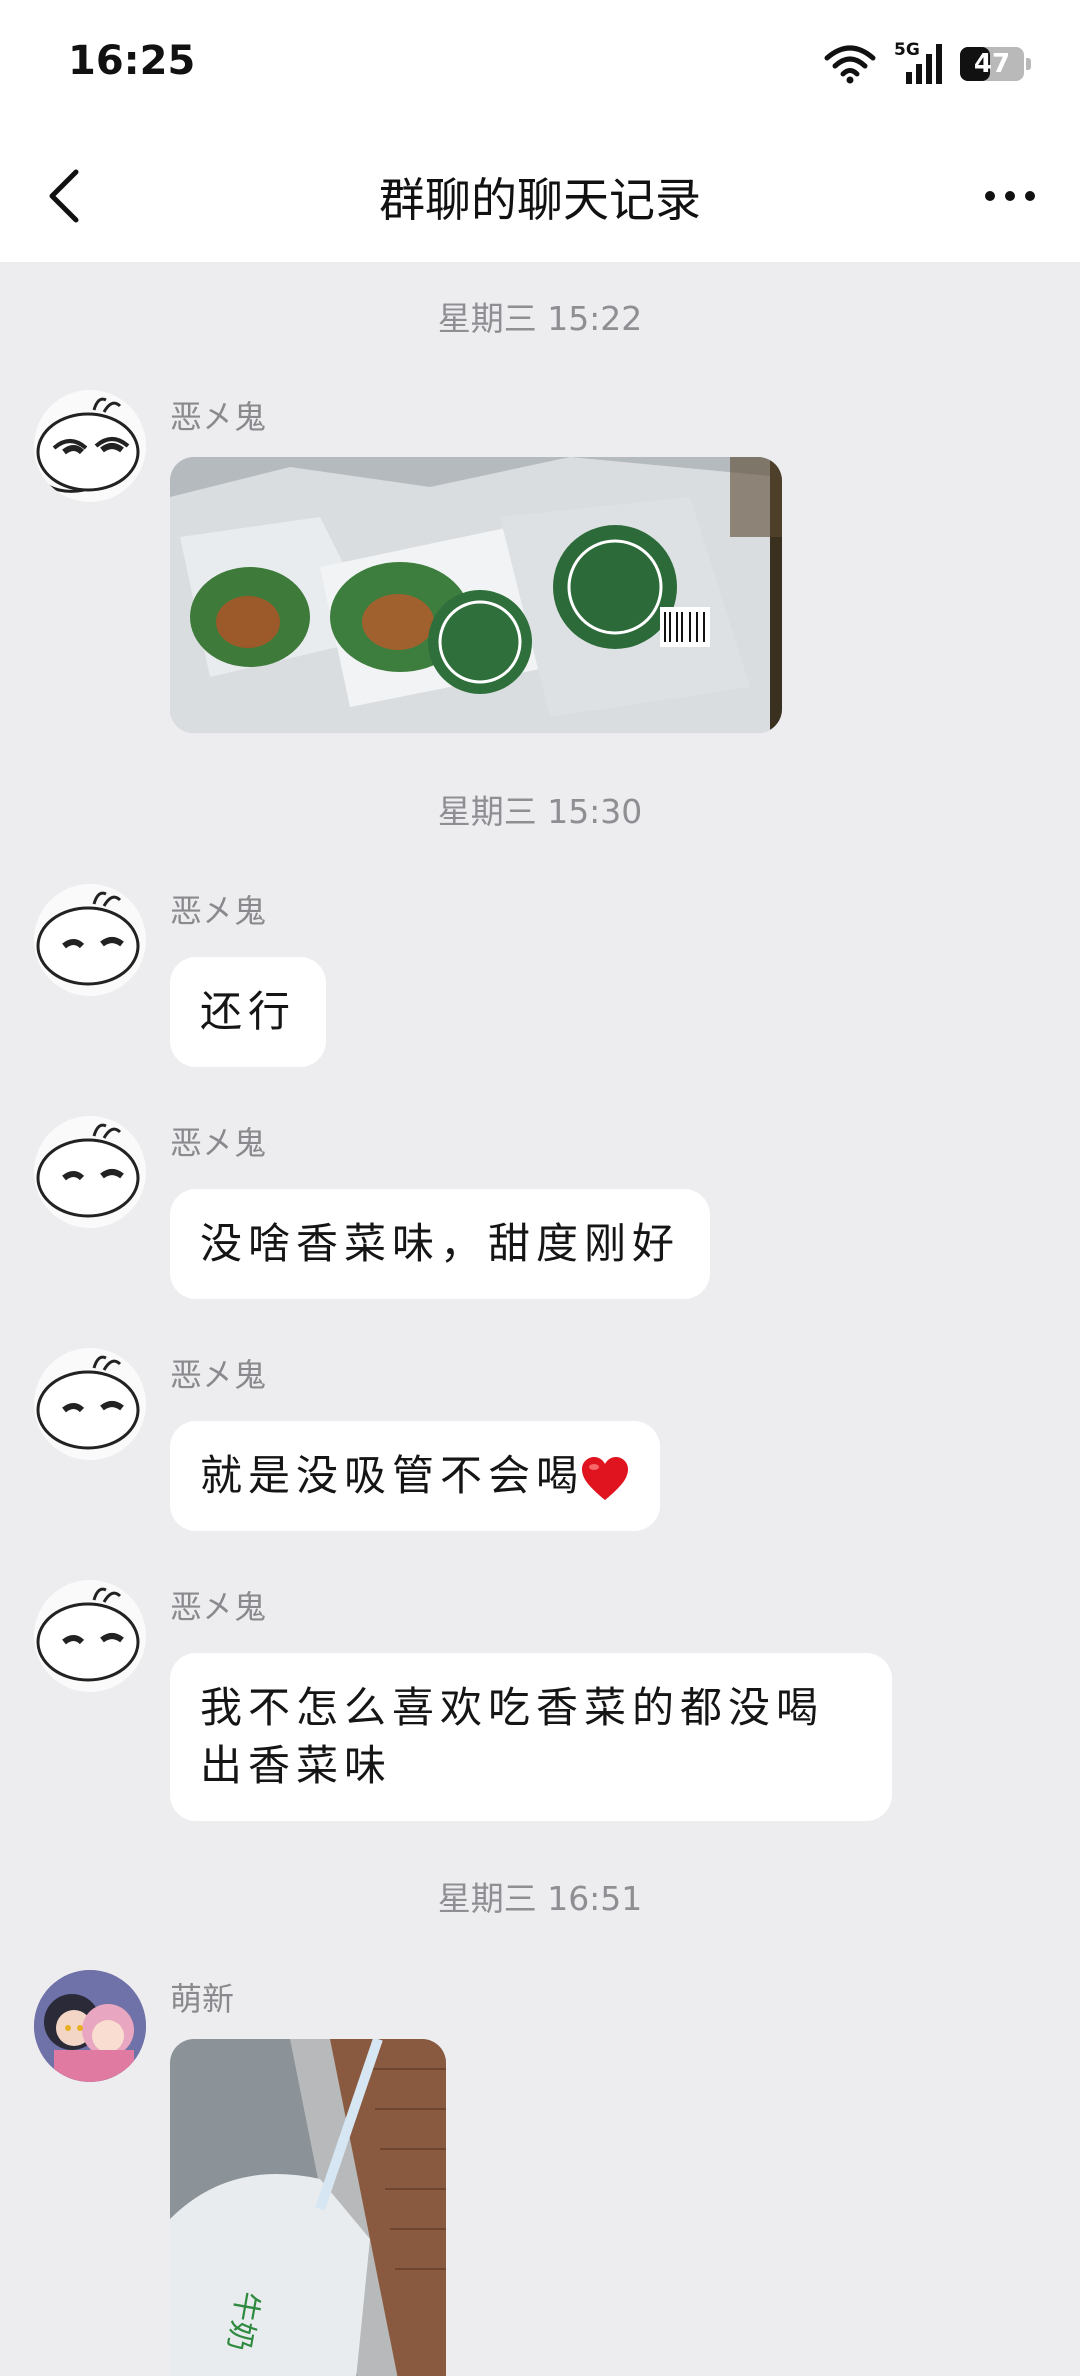 The image size is (1080, 2376). What do you see at coordinates (992, 64) in the screenshot?
I see `battery-level: 47` at bounding box center [992, 64].